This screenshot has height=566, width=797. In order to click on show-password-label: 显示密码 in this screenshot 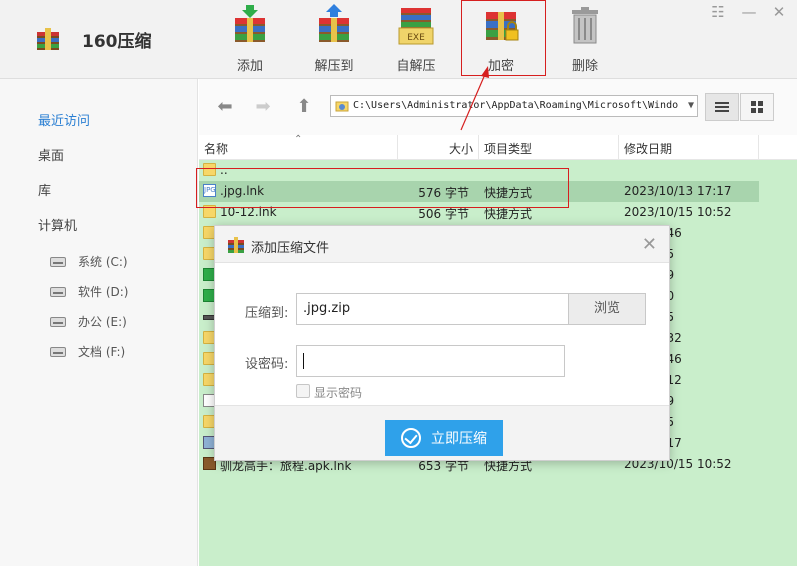, I will do `click(338, 393)`.